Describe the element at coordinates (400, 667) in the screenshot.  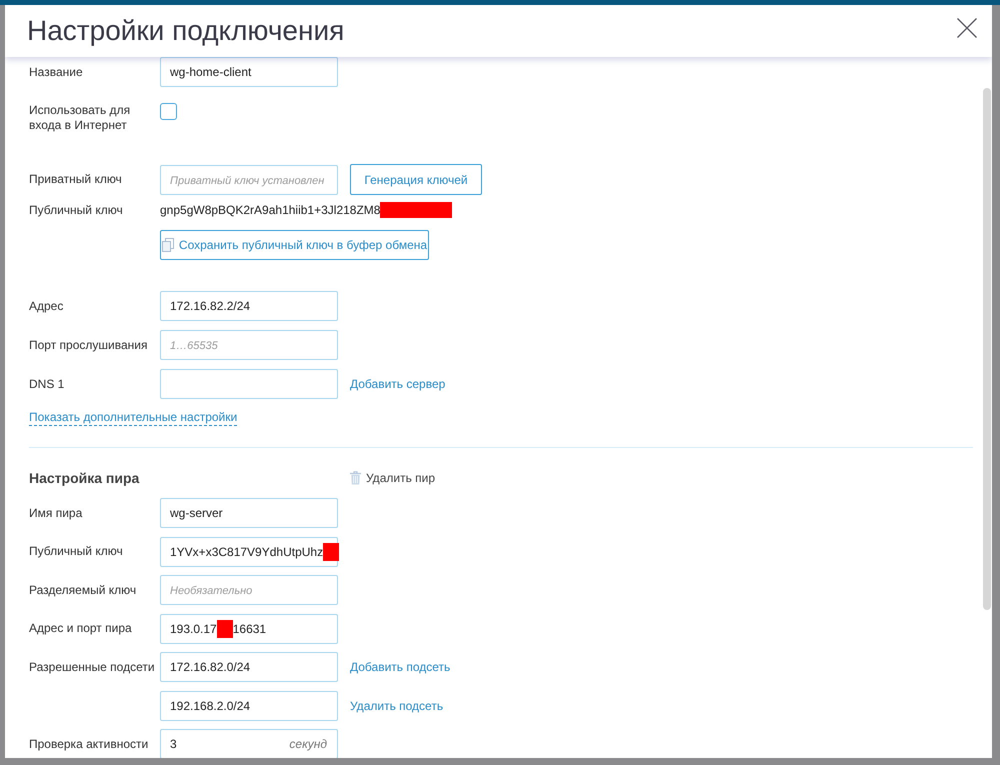
I see `text-link: Добавить подсеть` at that location.